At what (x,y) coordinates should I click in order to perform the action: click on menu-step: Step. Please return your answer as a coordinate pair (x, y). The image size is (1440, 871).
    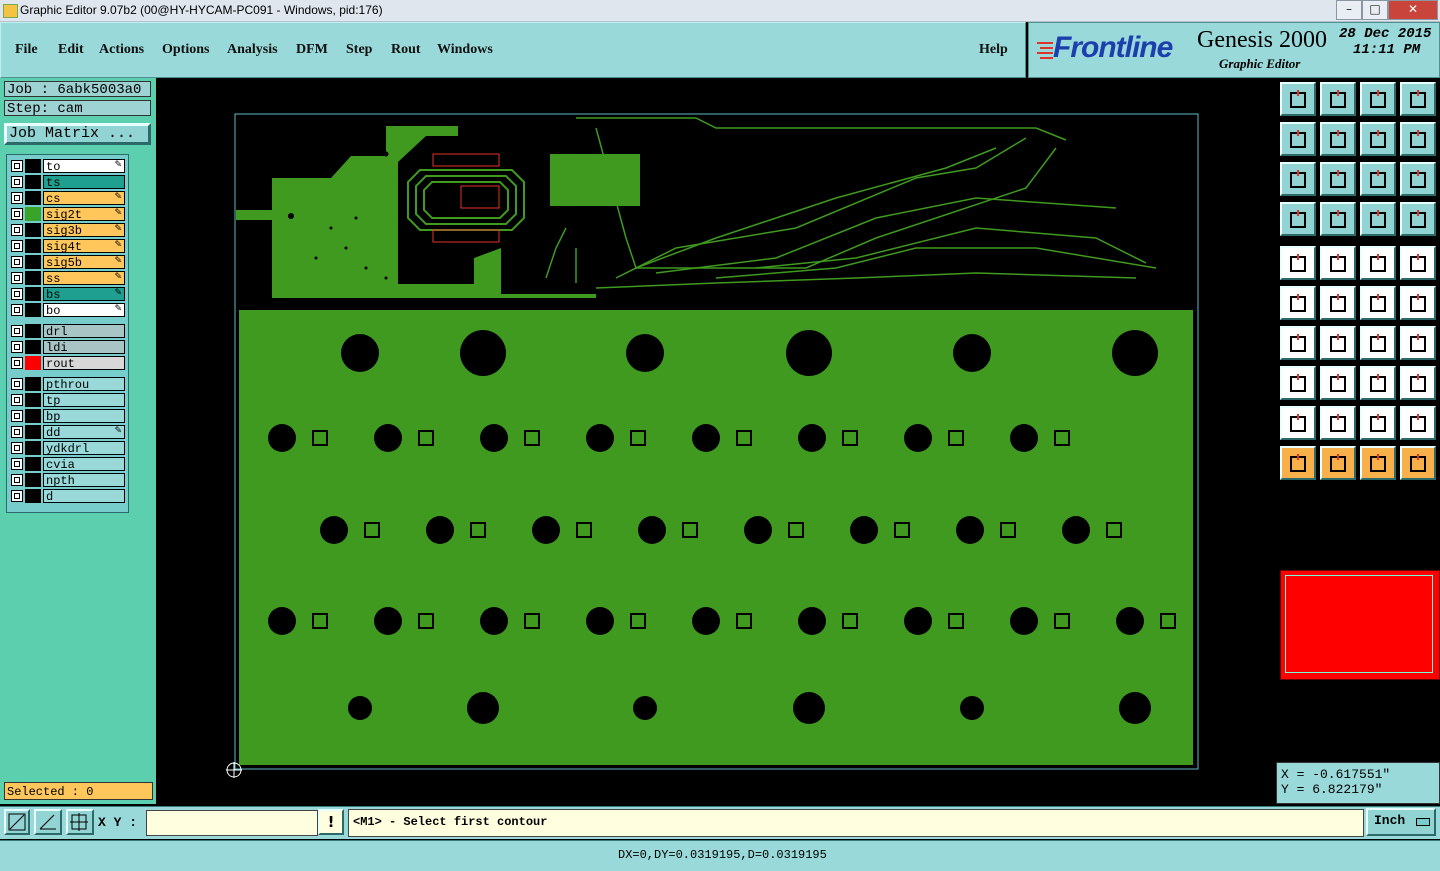
    Looking at the image, I should click on (359, 50).